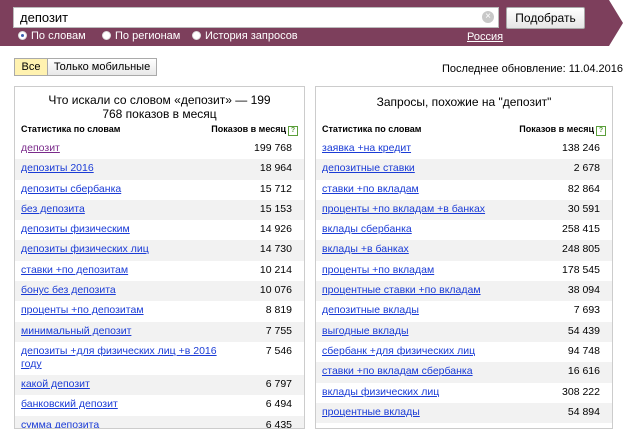 Image resolution: width=623 pixels, height=429 pixels. What do you see at coordinates (545, 18) in the screenshot?
I see `search-button: Подобрать` at bounding box center [545, 18].